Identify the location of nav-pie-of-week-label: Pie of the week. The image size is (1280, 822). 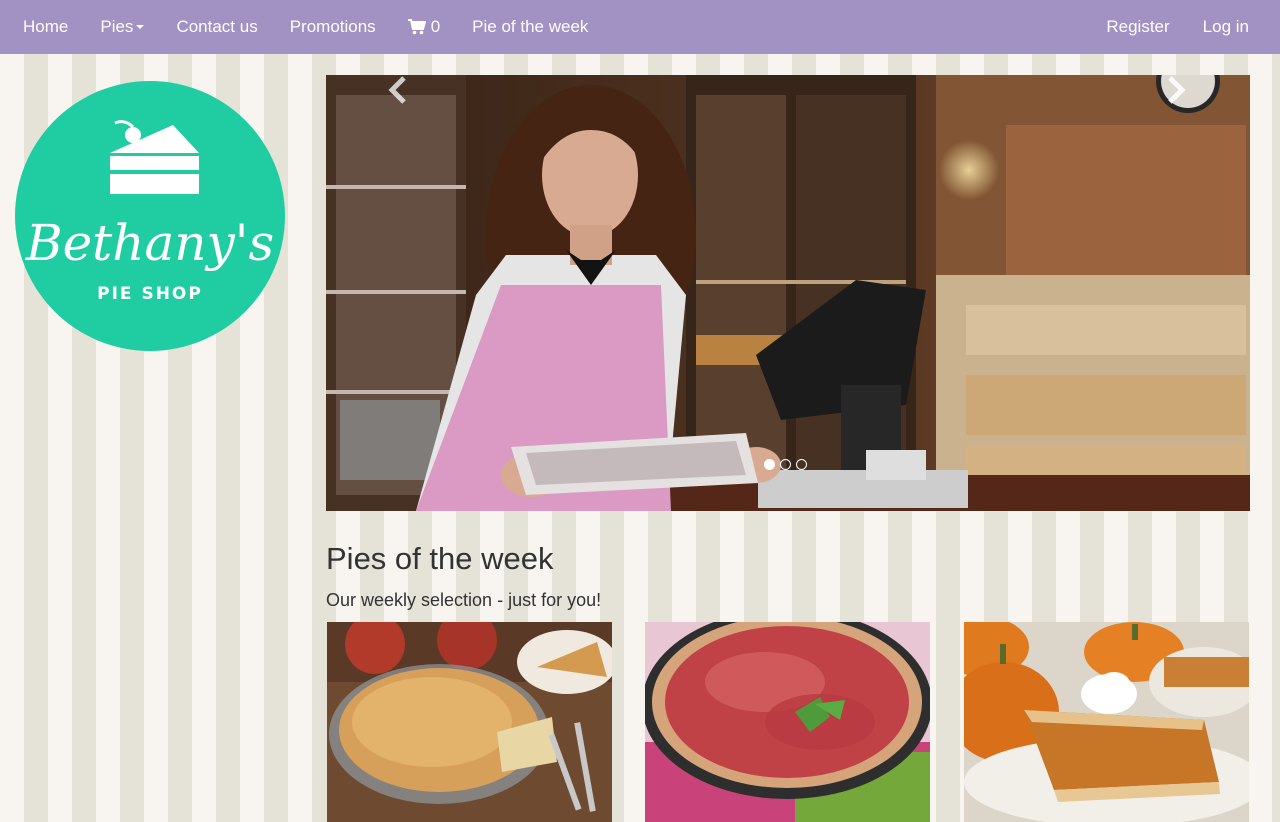
(530, 26).